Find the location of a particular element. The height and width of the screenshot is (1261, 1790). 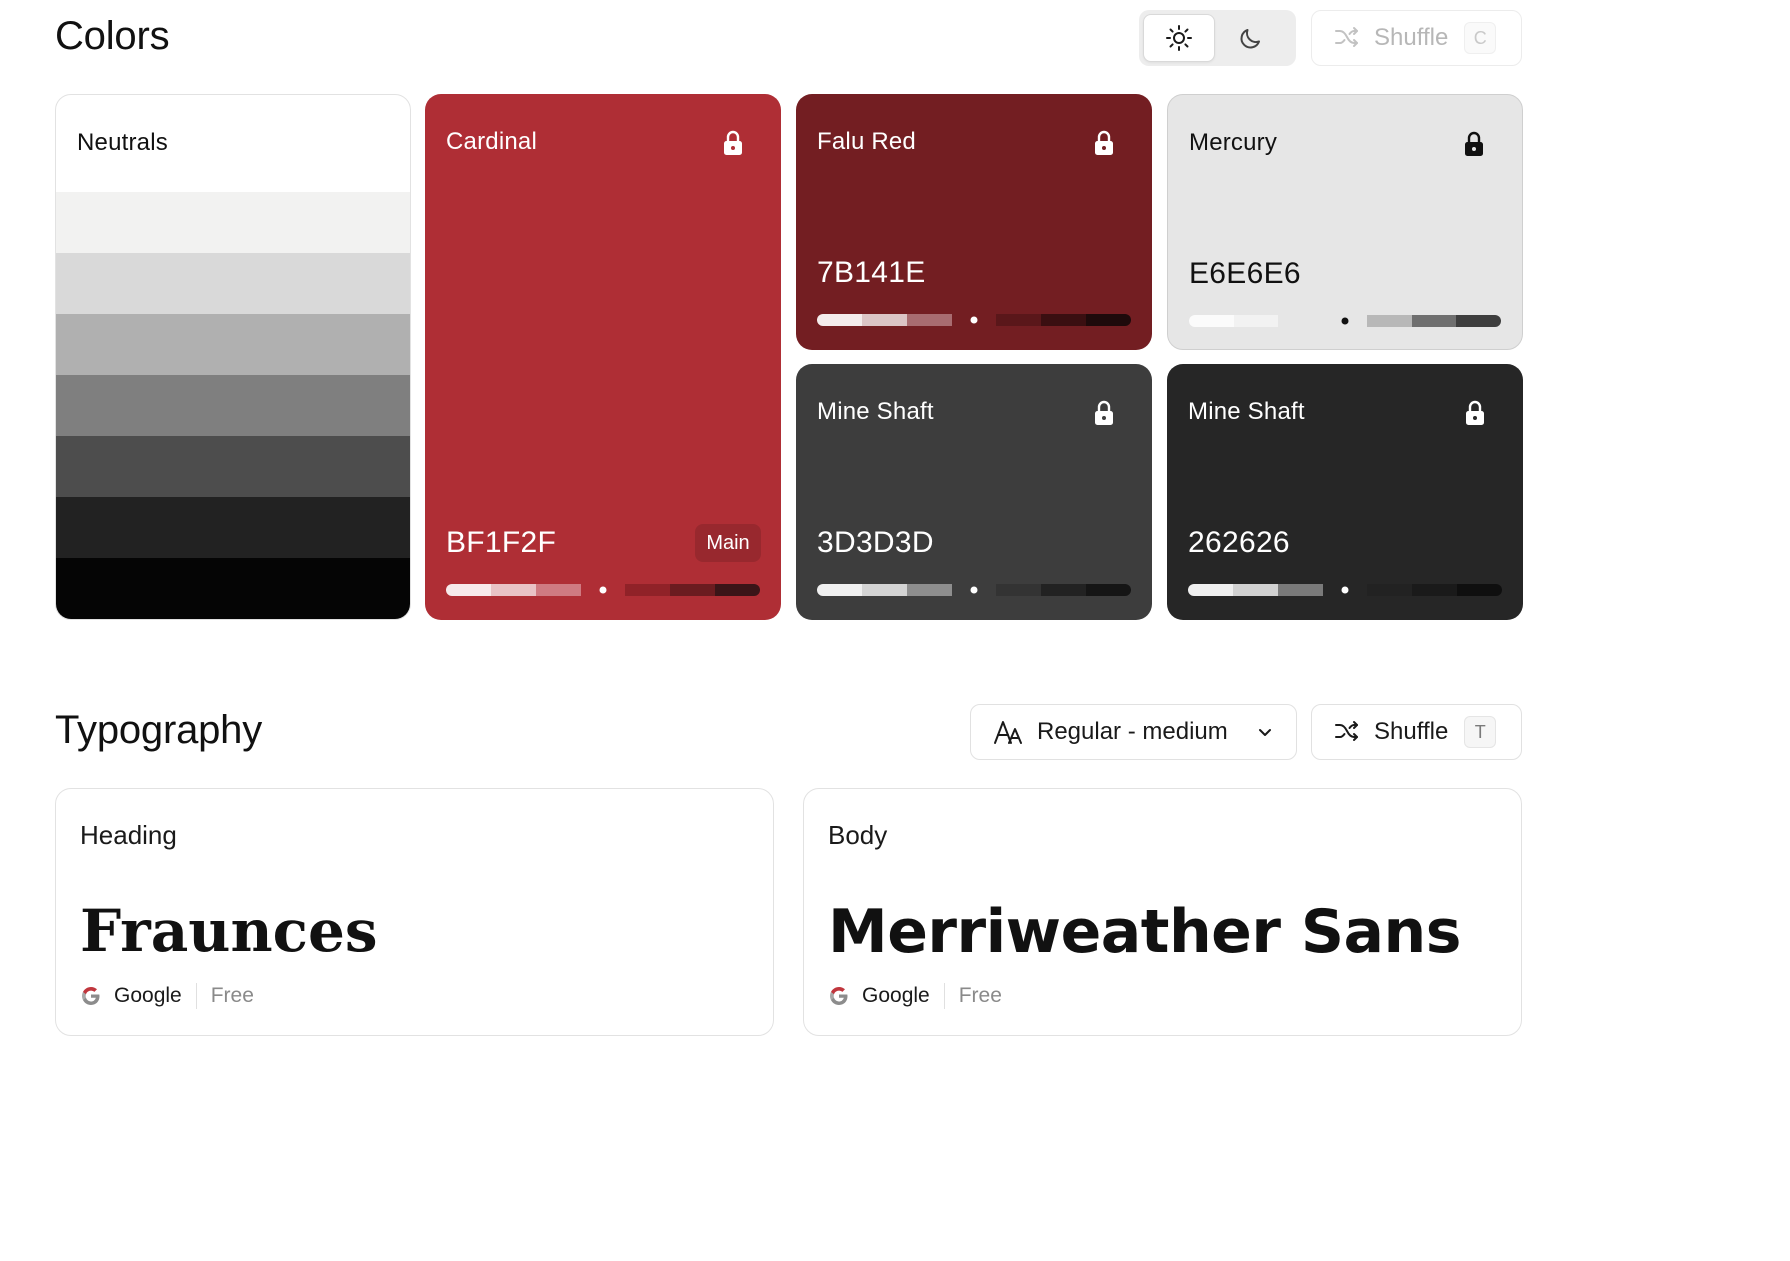

typography-title: Typography is located at coordinates (159, 730).